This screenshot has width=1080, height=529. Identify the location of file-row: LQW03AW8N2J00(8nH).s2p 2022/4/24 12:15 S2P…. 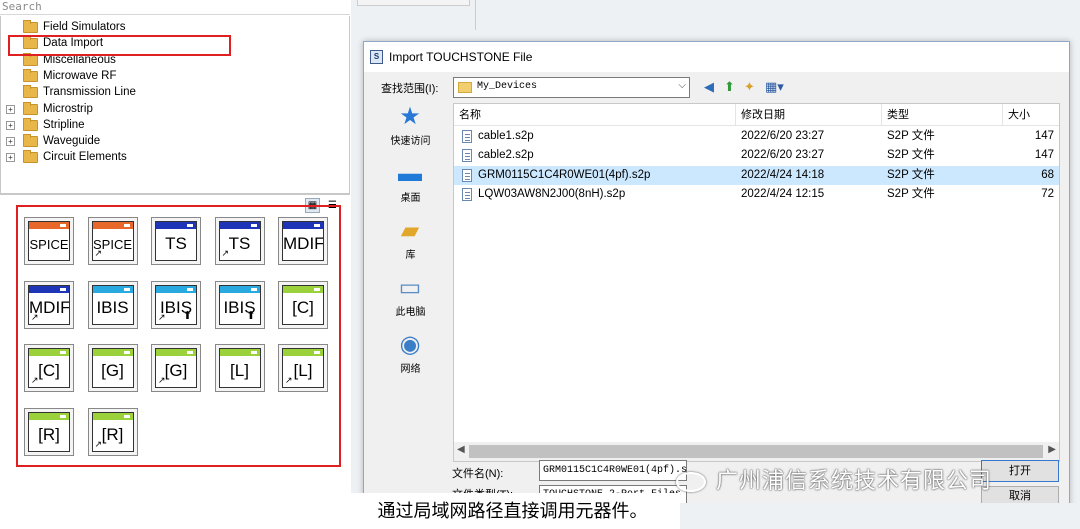
(756, 194).